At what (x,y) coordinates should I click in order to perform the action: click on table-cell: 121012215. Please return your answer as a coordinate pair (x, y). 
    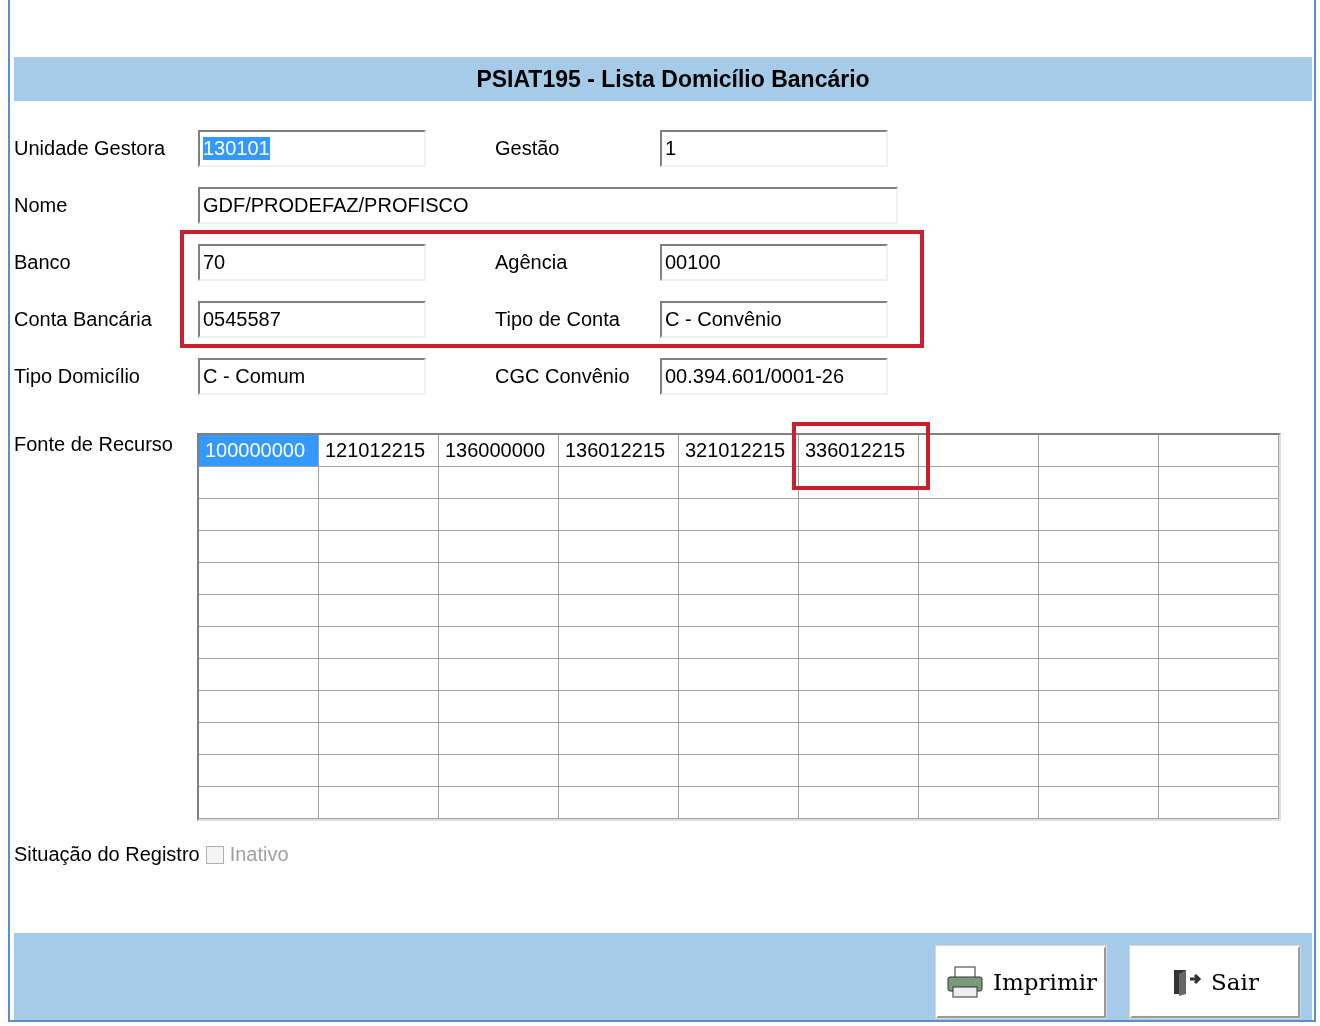
    Looking at the image, I should click on (379, 451).